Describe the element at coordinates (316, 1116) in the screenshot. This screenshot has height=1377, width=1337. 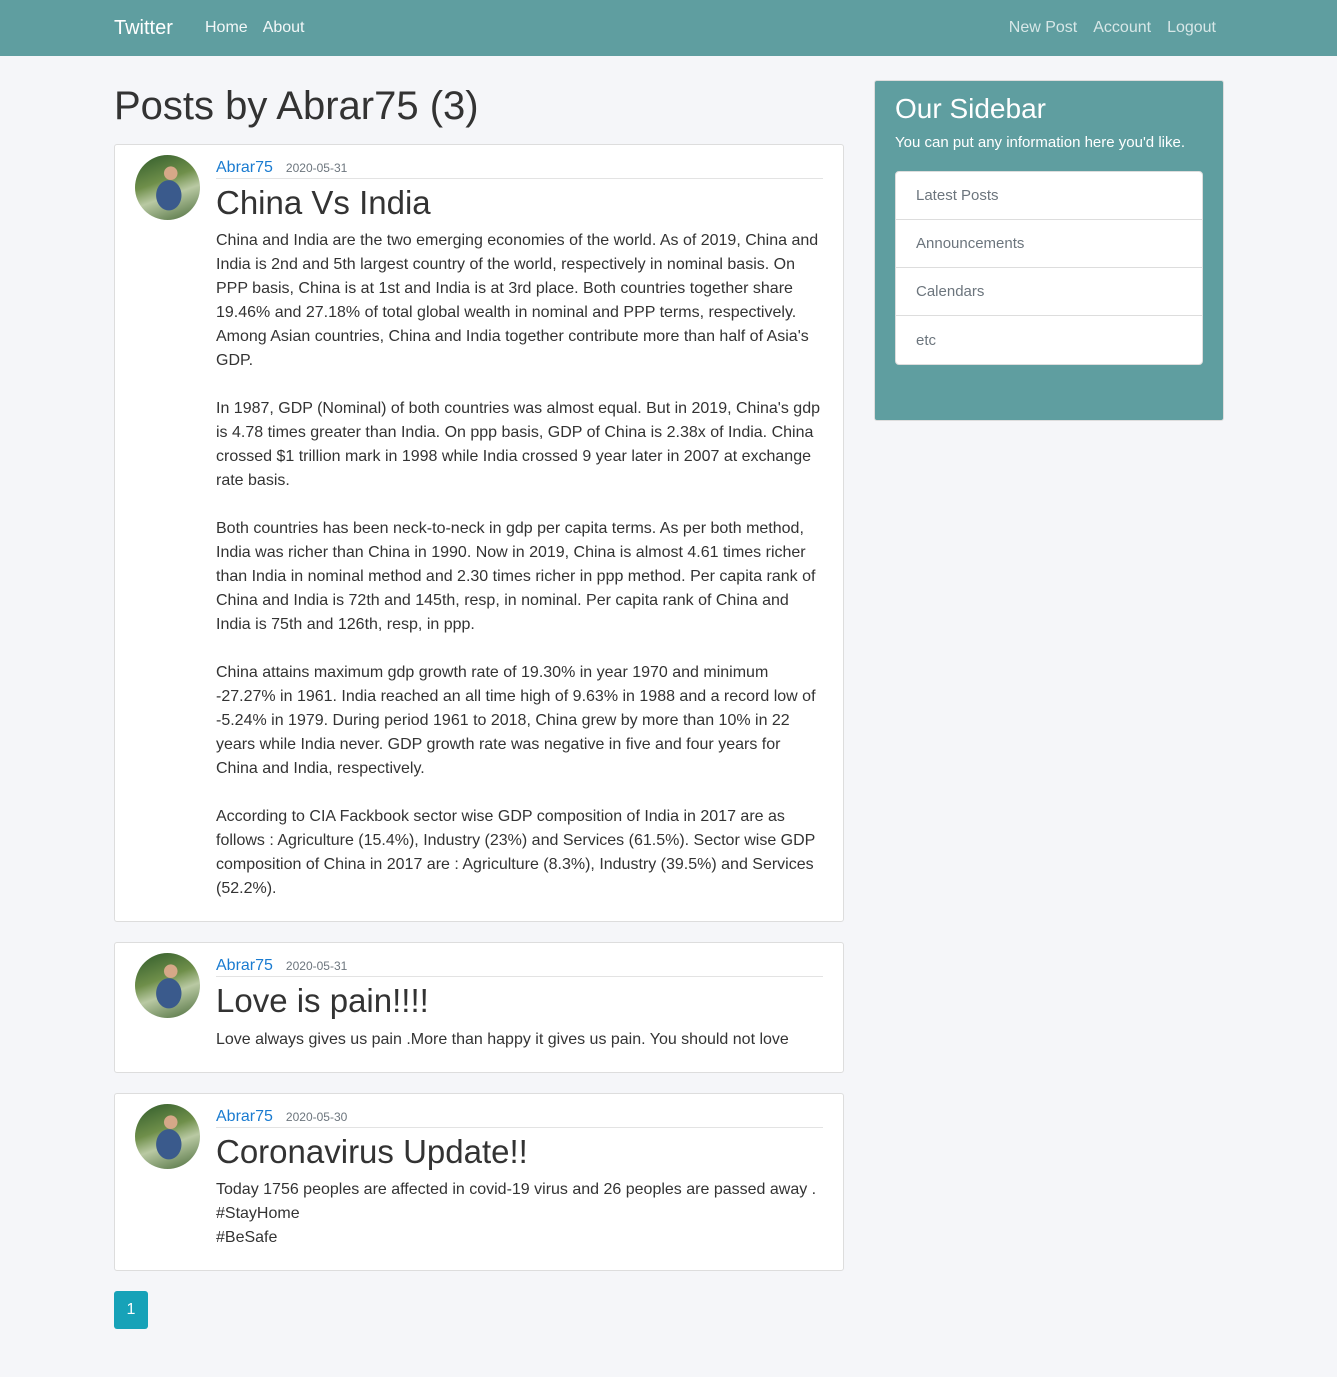
I see `post-date: 2020-05-30` at that location.